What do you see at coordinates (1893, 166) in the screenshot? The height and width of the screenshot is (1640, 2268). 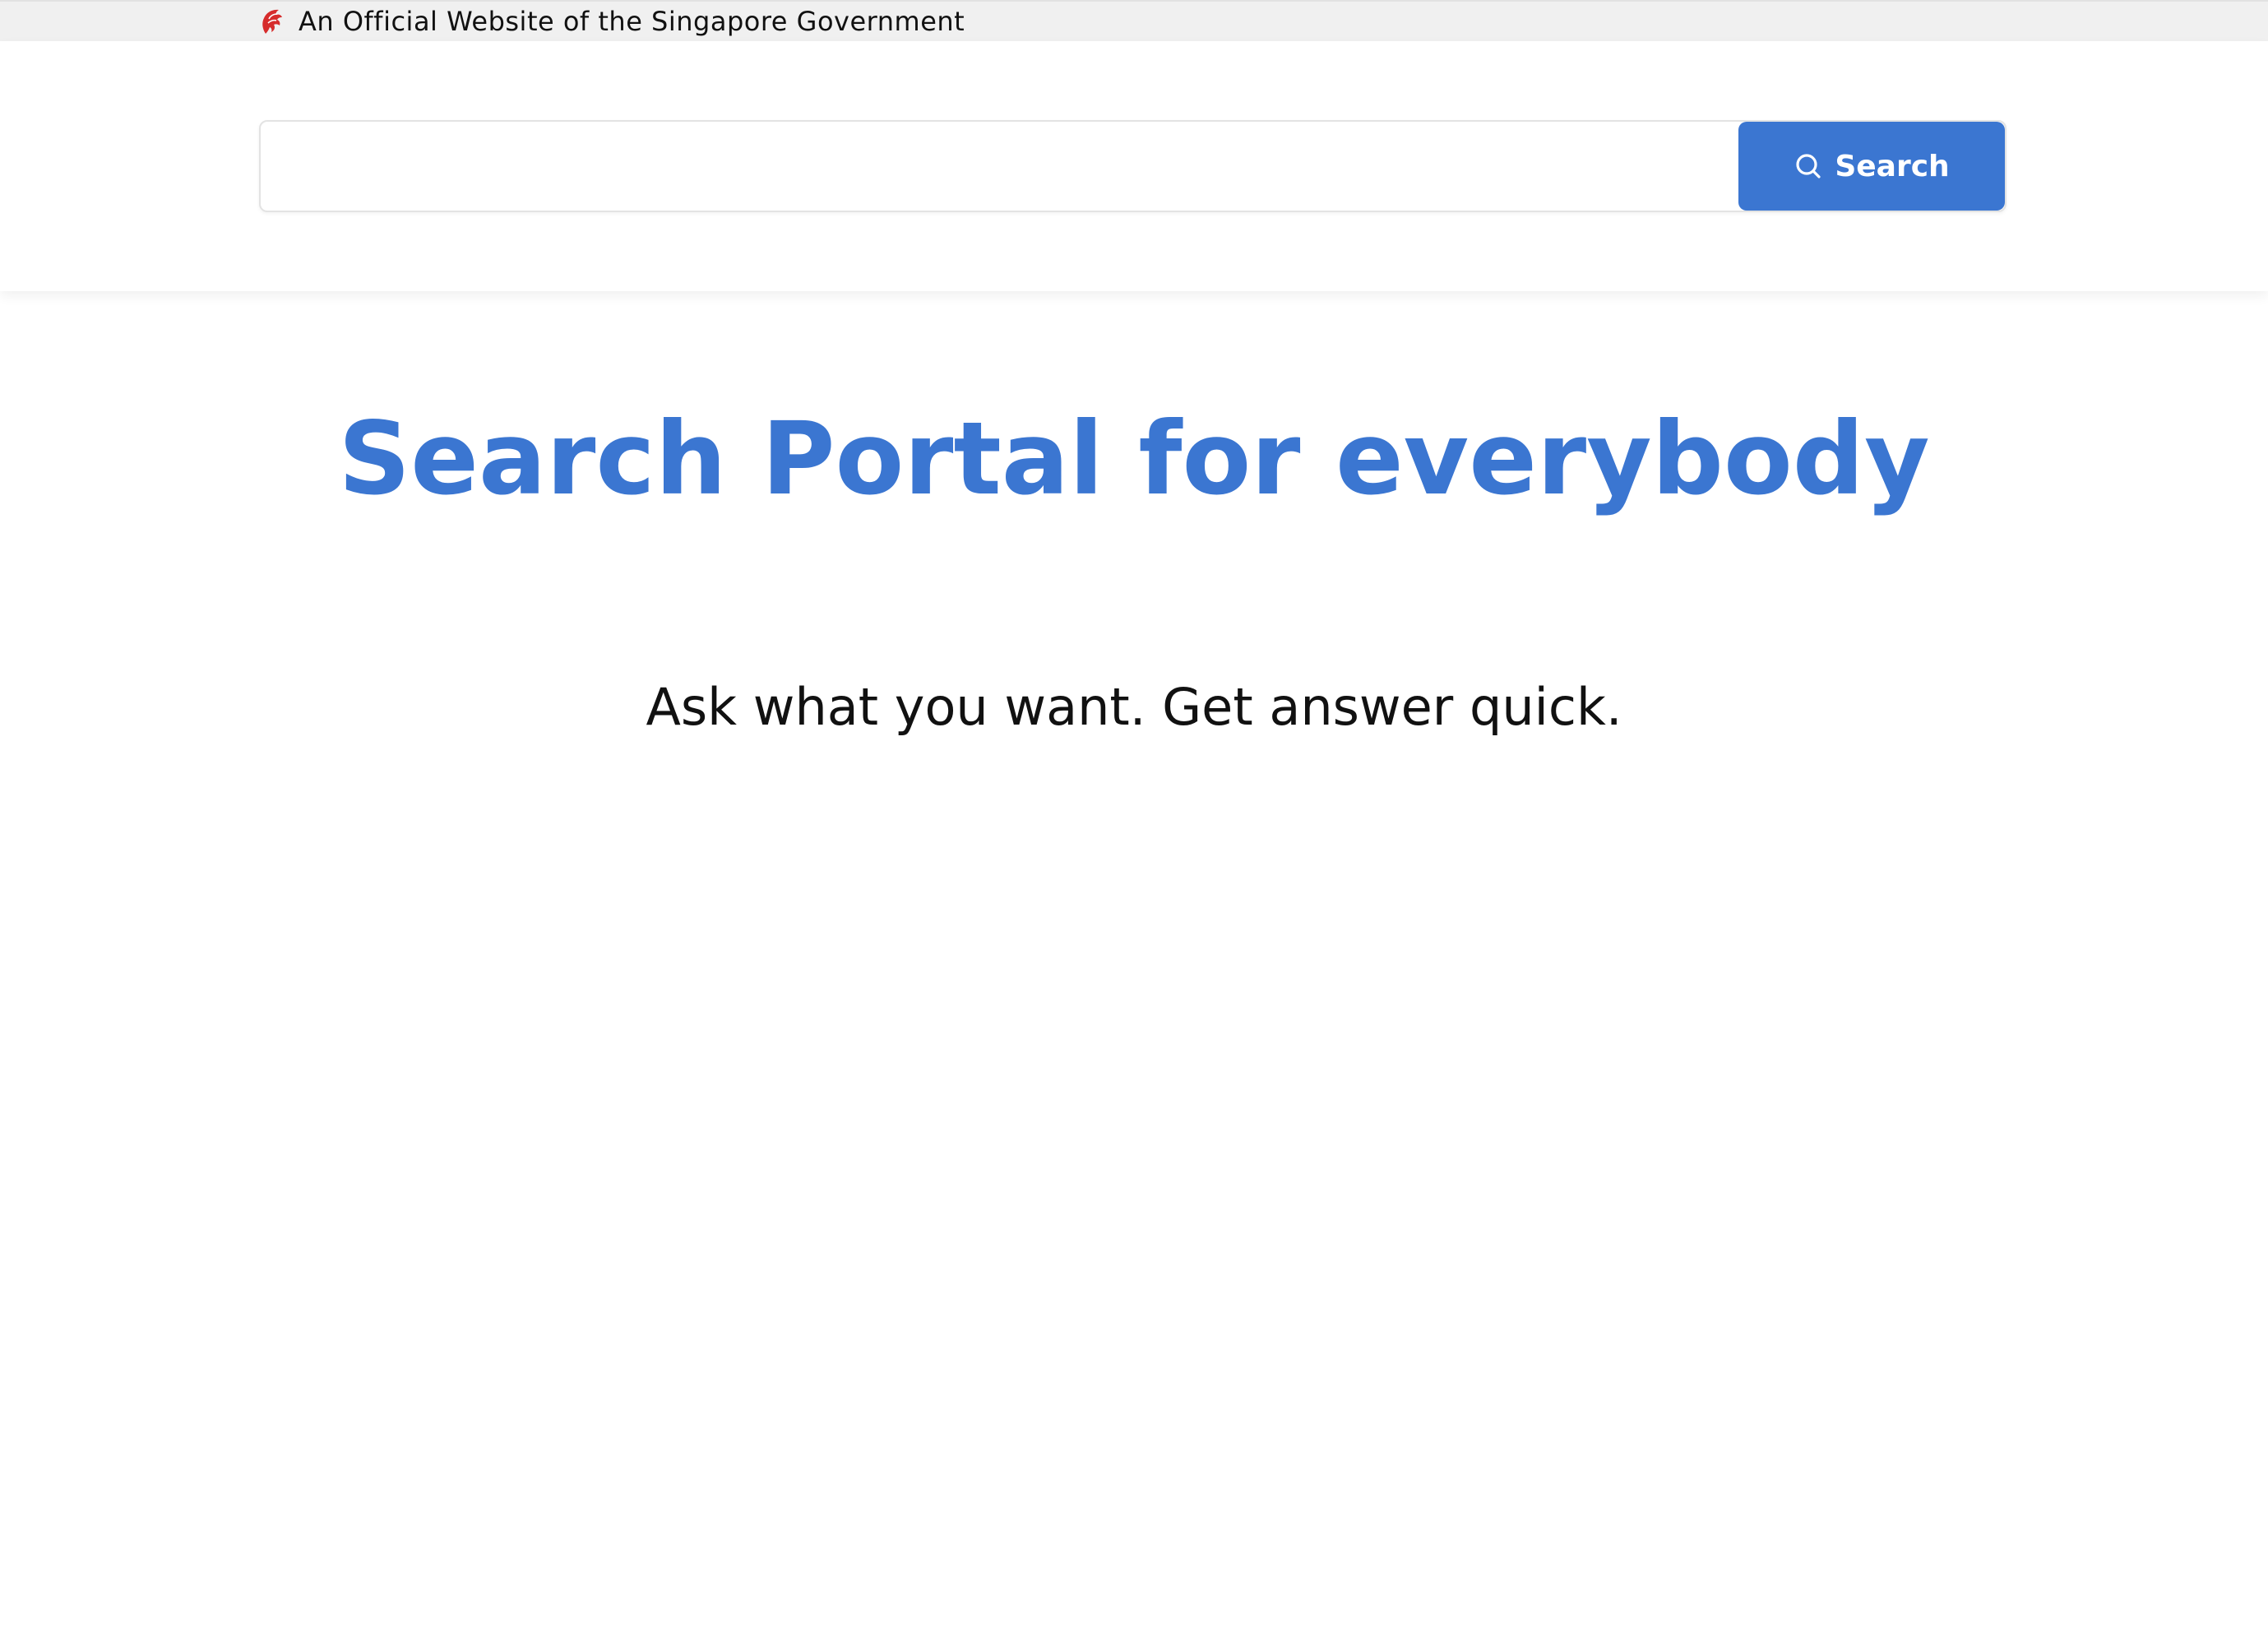 I see `search-button-label: Search` at bounding box center [1893, 166].